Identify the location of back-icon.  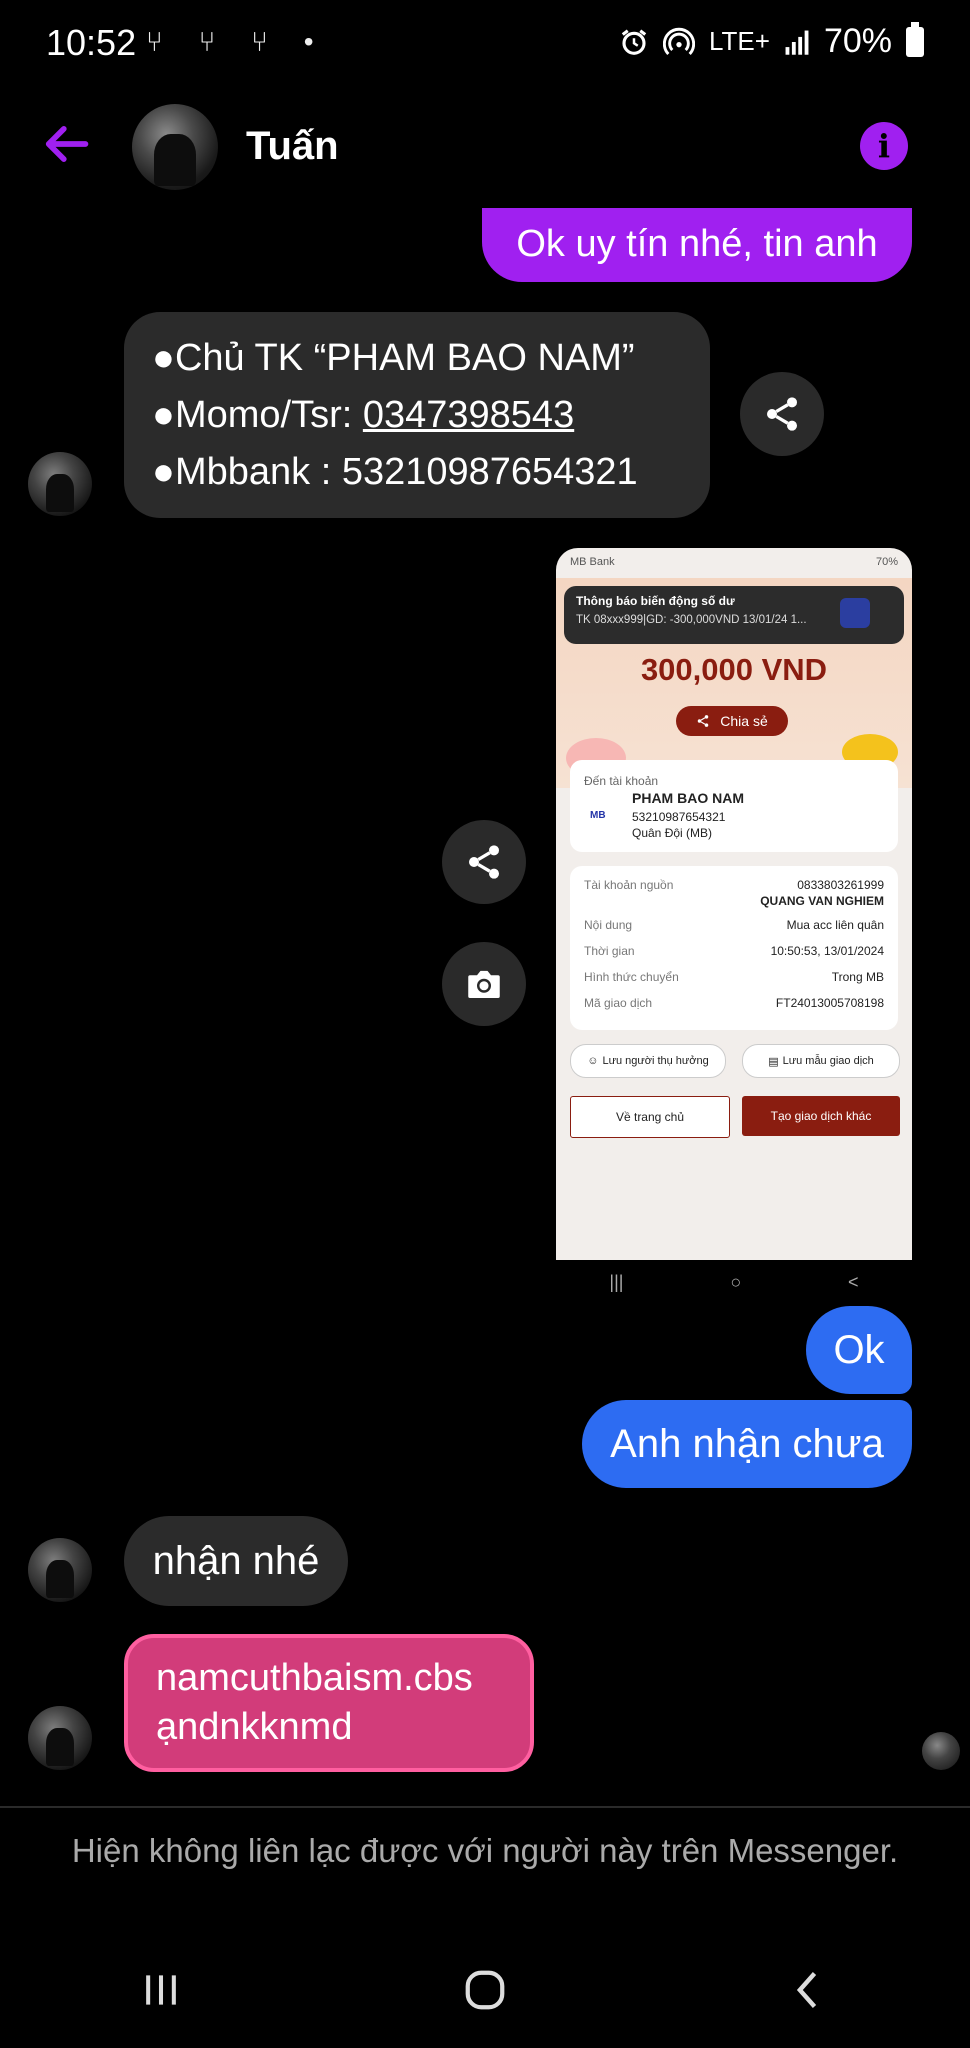
(809, 1990).